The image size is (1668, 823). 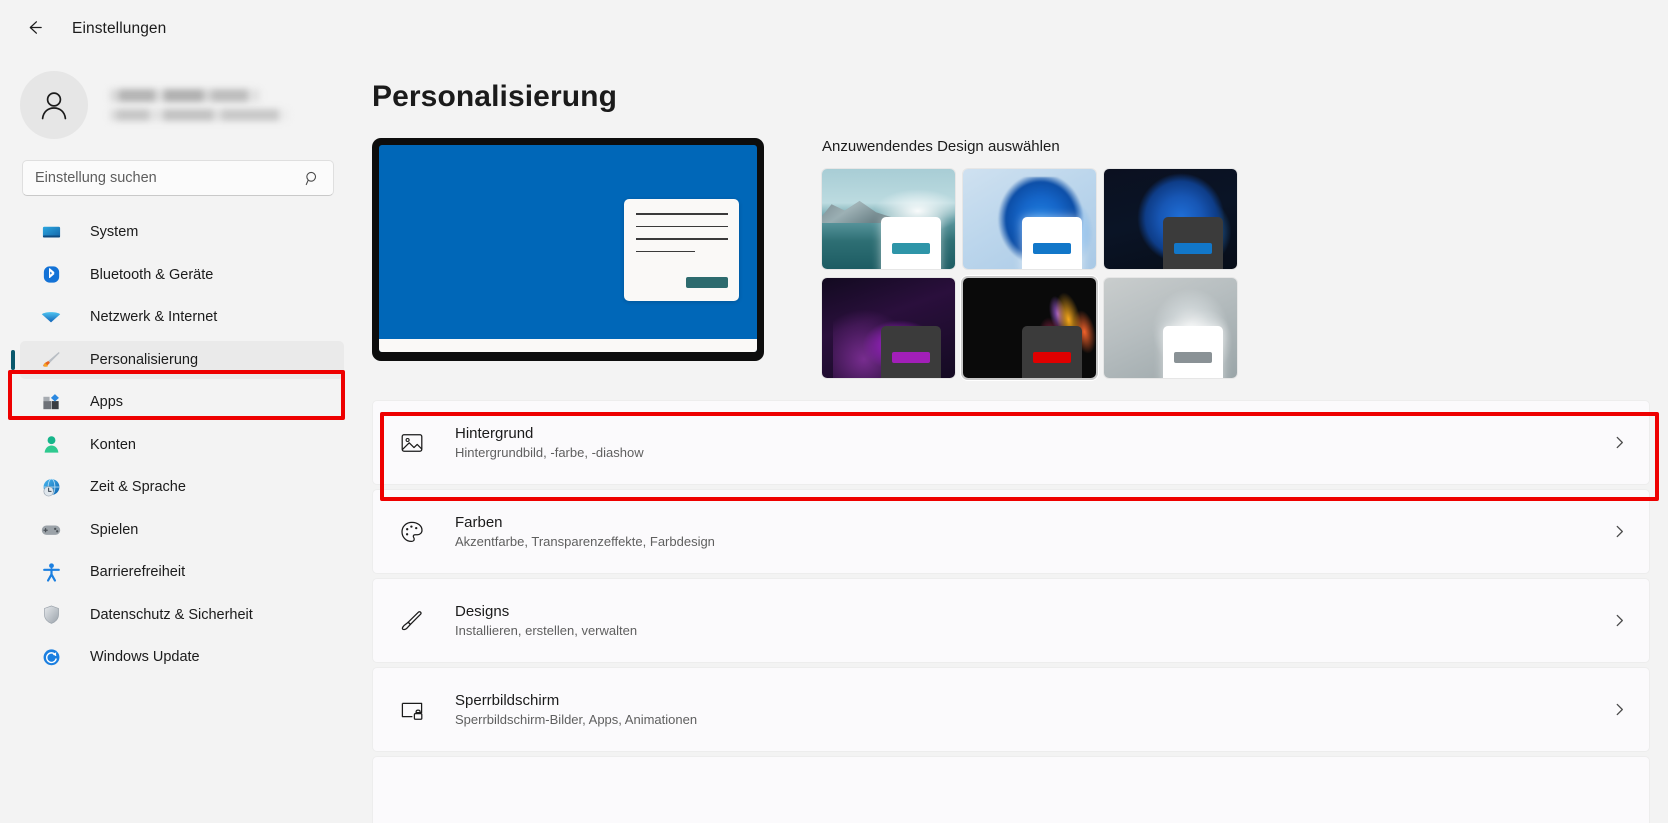 I want to click on back-arrow-icon, so click(x=34, y=29).